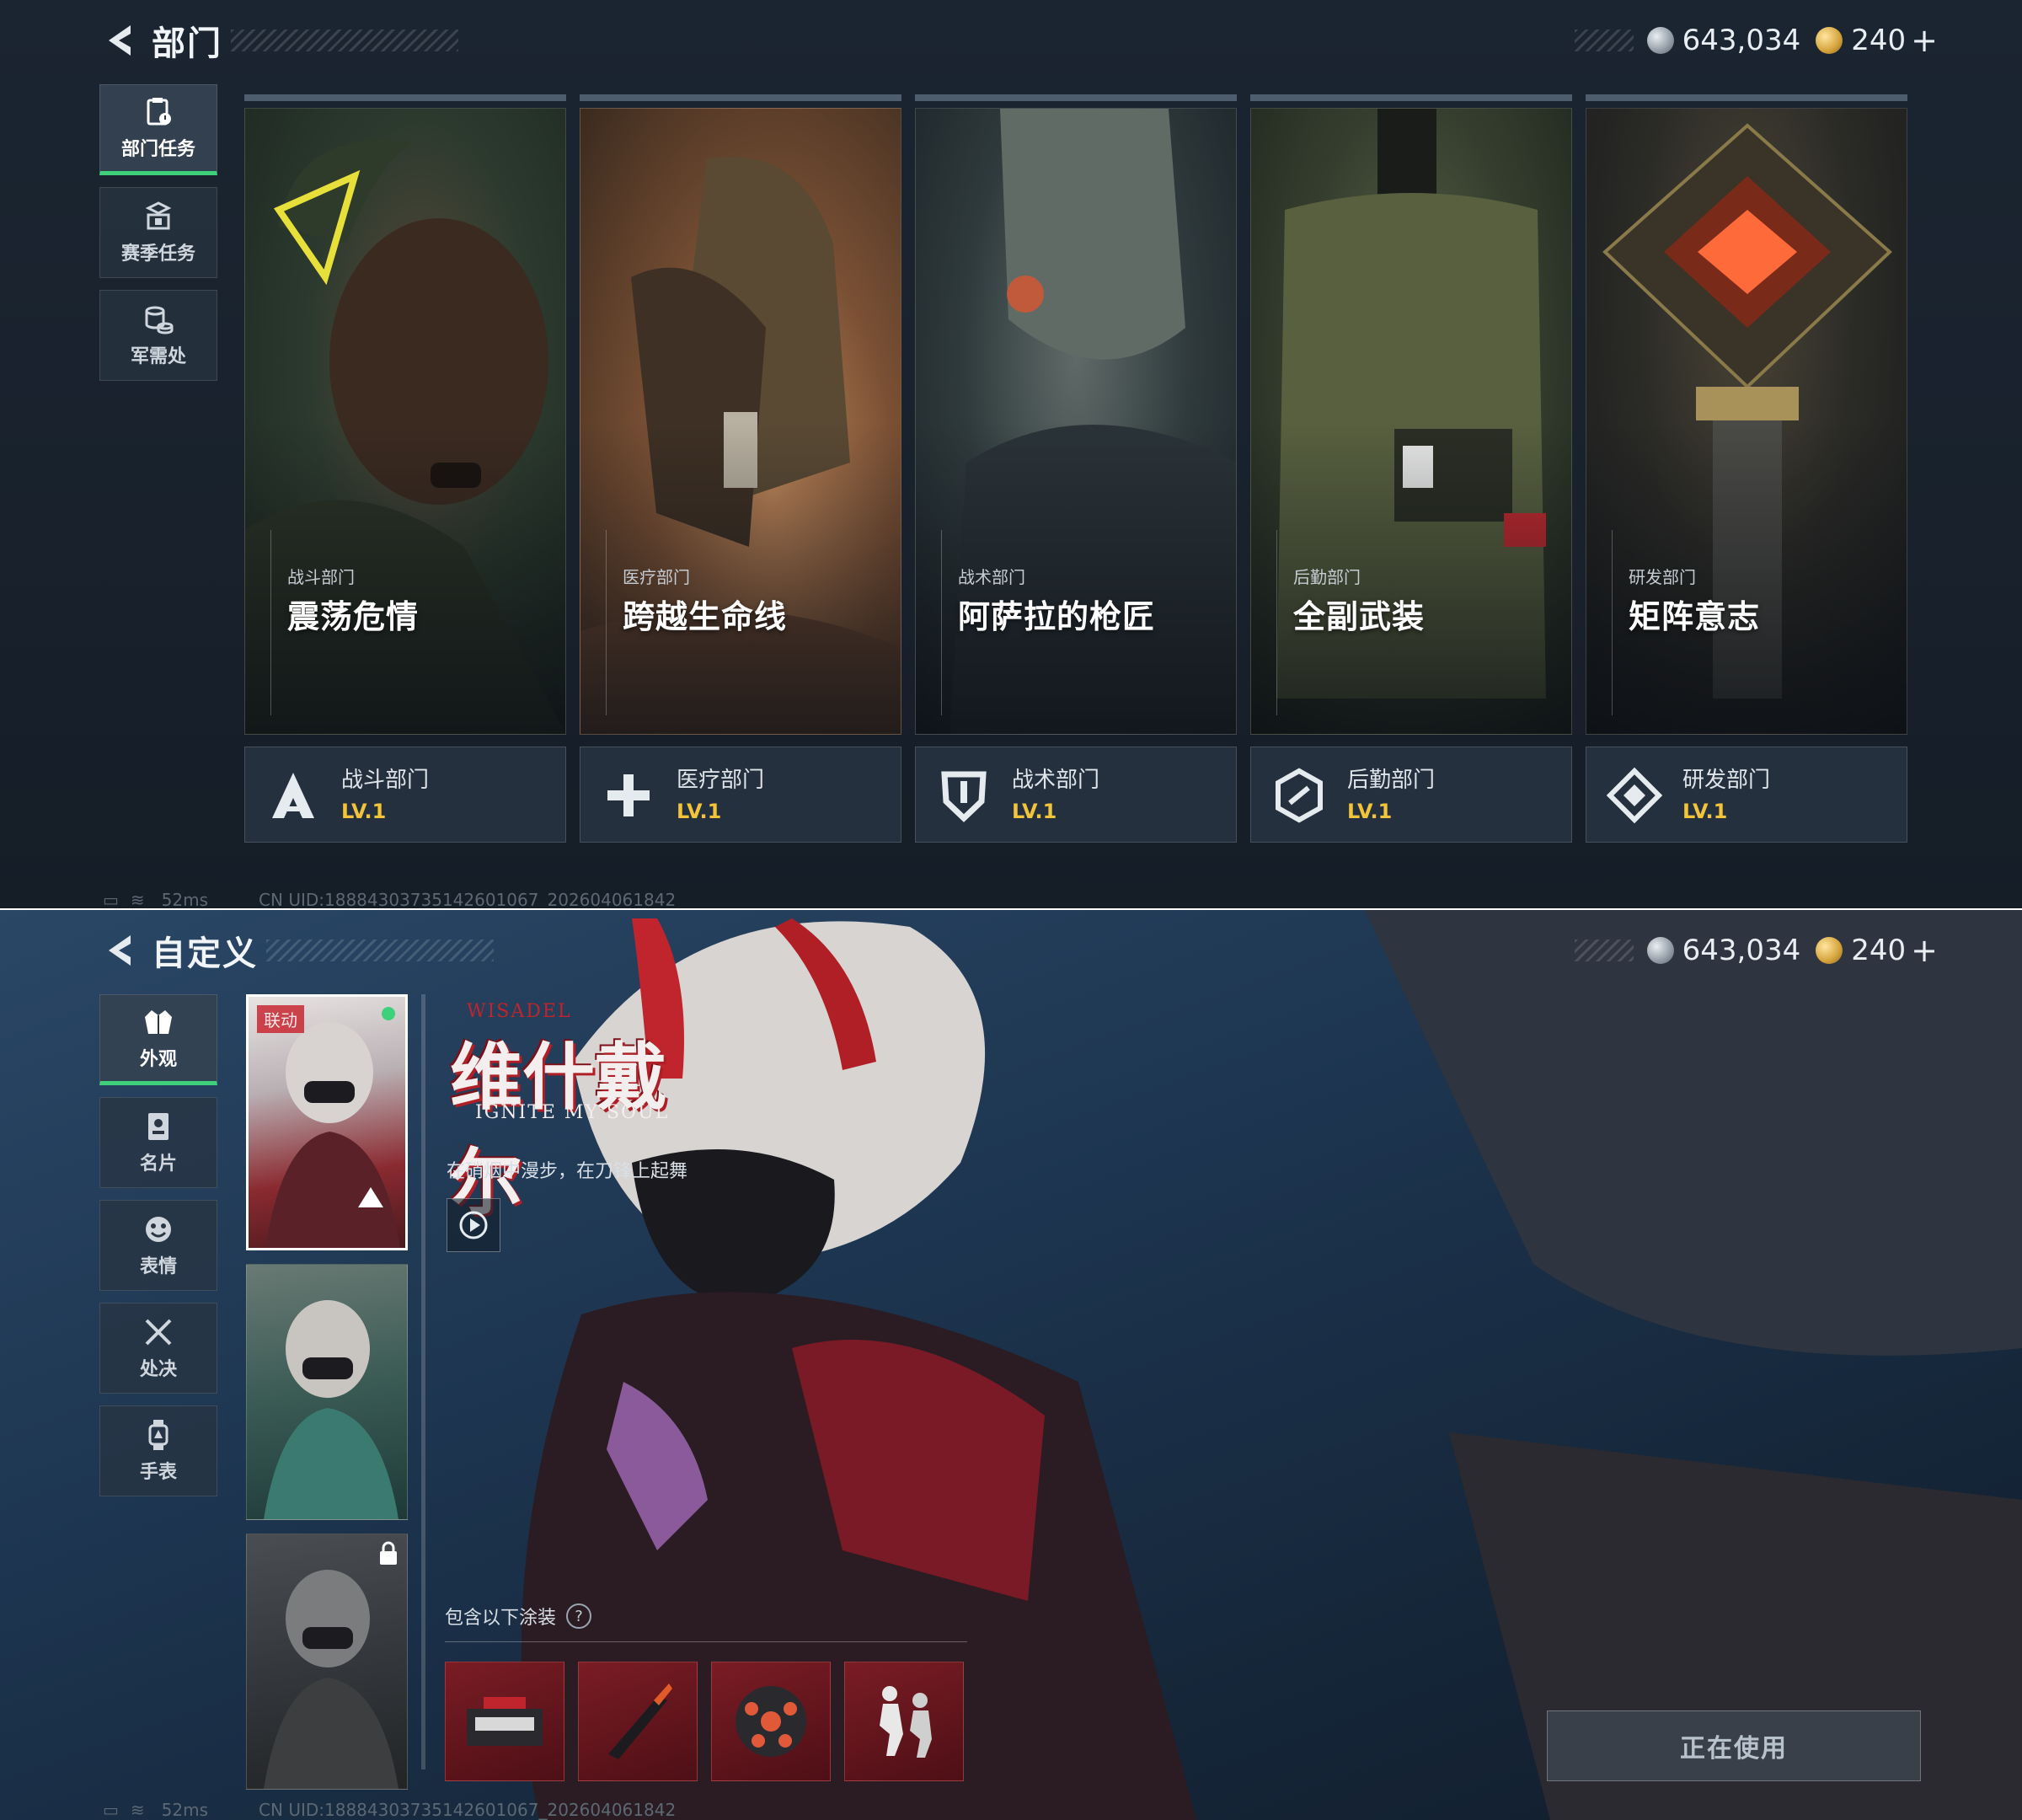 The image size is (2022, 1820). What do you see at coordinates (111, 1810) in the screenshot?
I see `battery-icon: ▭` at bounding box center [111, 1810].